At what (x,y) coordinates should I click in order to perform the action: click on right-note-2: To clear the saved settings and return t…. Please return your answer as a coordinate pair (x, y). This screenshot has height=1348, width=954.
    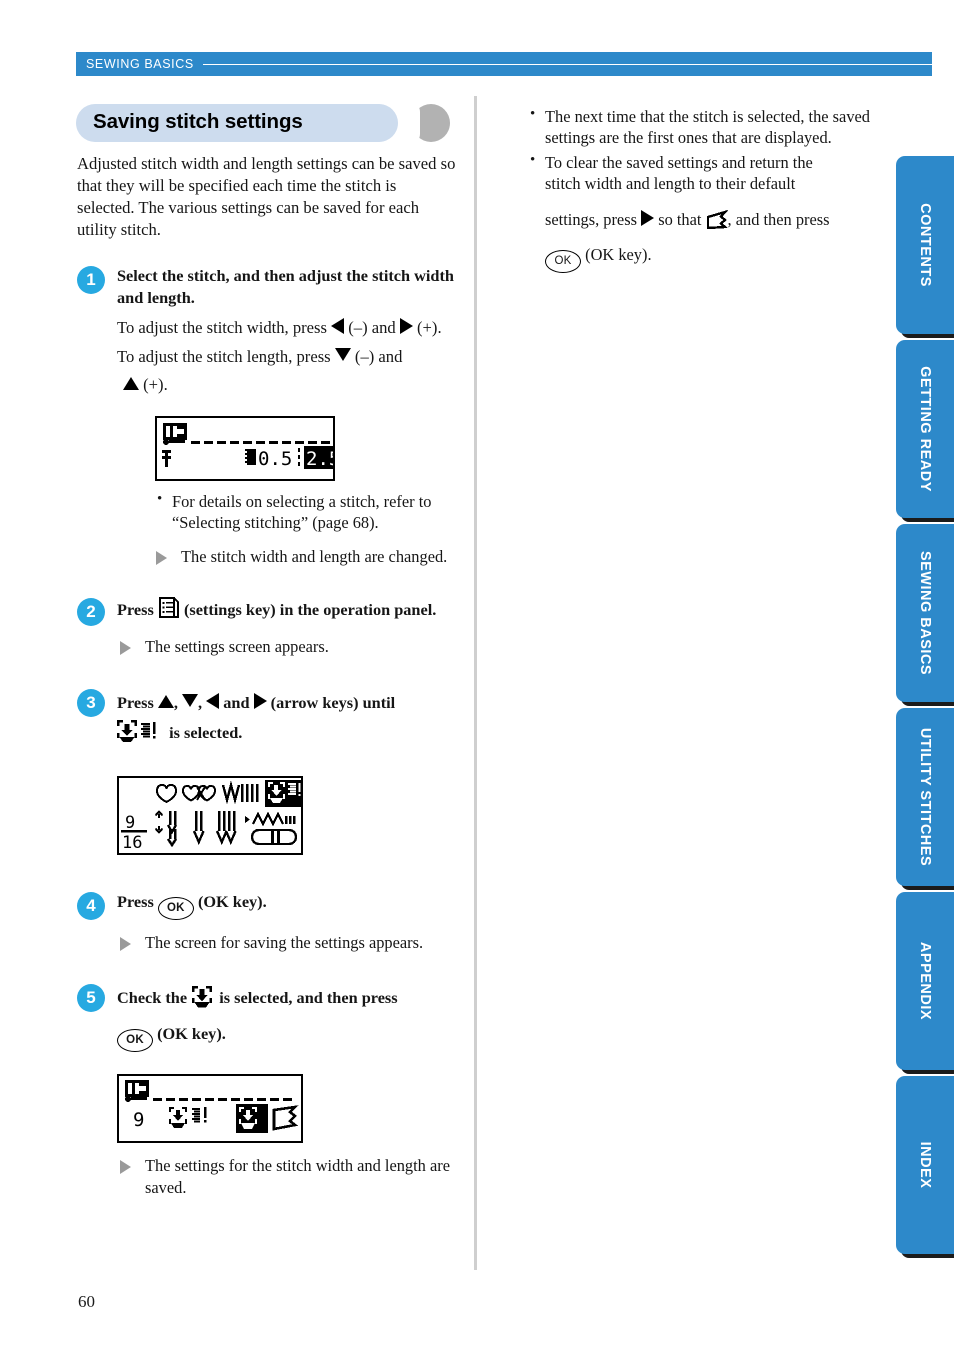
    Looking at the image, I should click on (708, 212).